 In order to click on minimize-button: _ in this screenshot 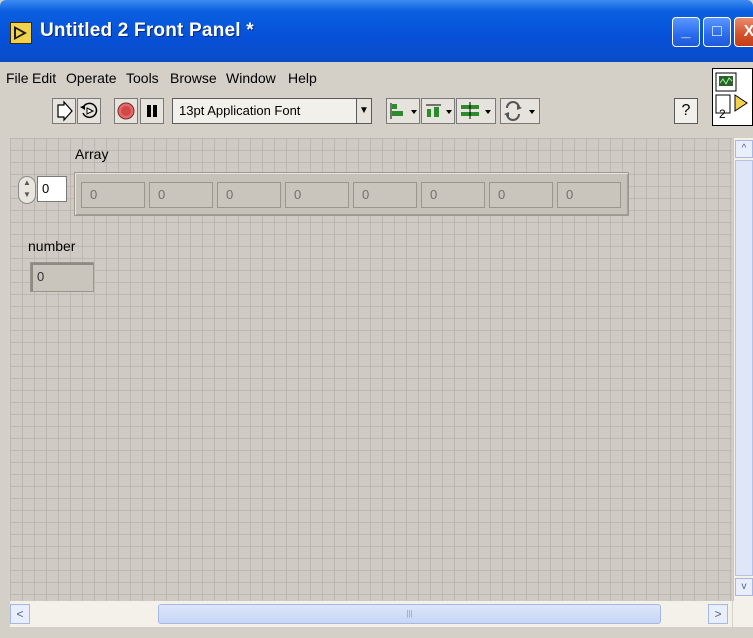, I will do `click(686, 32)`.